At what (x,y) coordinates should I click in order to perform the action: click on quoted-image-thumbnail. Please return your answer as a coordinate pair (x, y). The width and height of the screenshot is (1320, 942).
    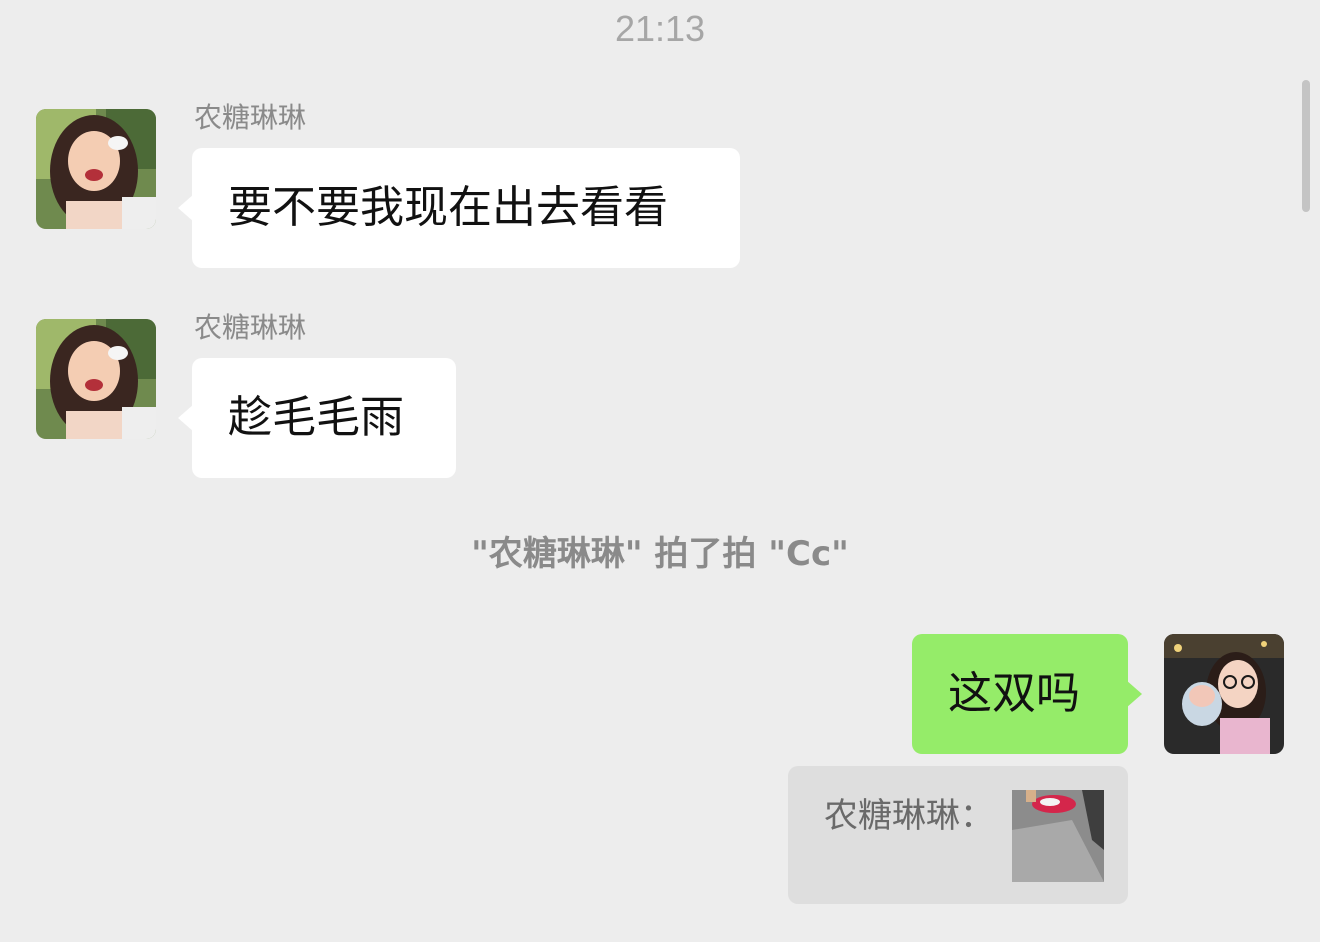
    Looking at the image, I should click on (1058, 836).